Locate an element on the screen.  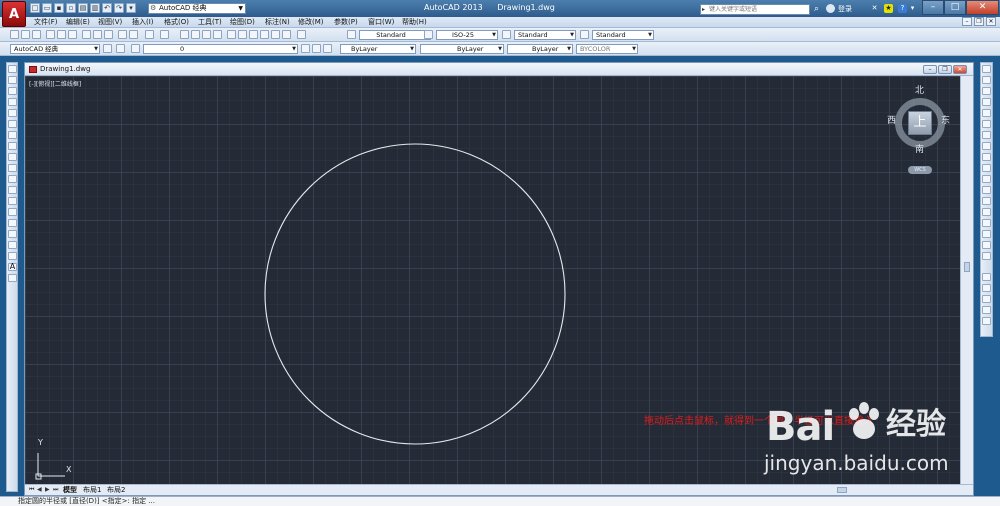
help-icon is located at coordinates (301, 34).